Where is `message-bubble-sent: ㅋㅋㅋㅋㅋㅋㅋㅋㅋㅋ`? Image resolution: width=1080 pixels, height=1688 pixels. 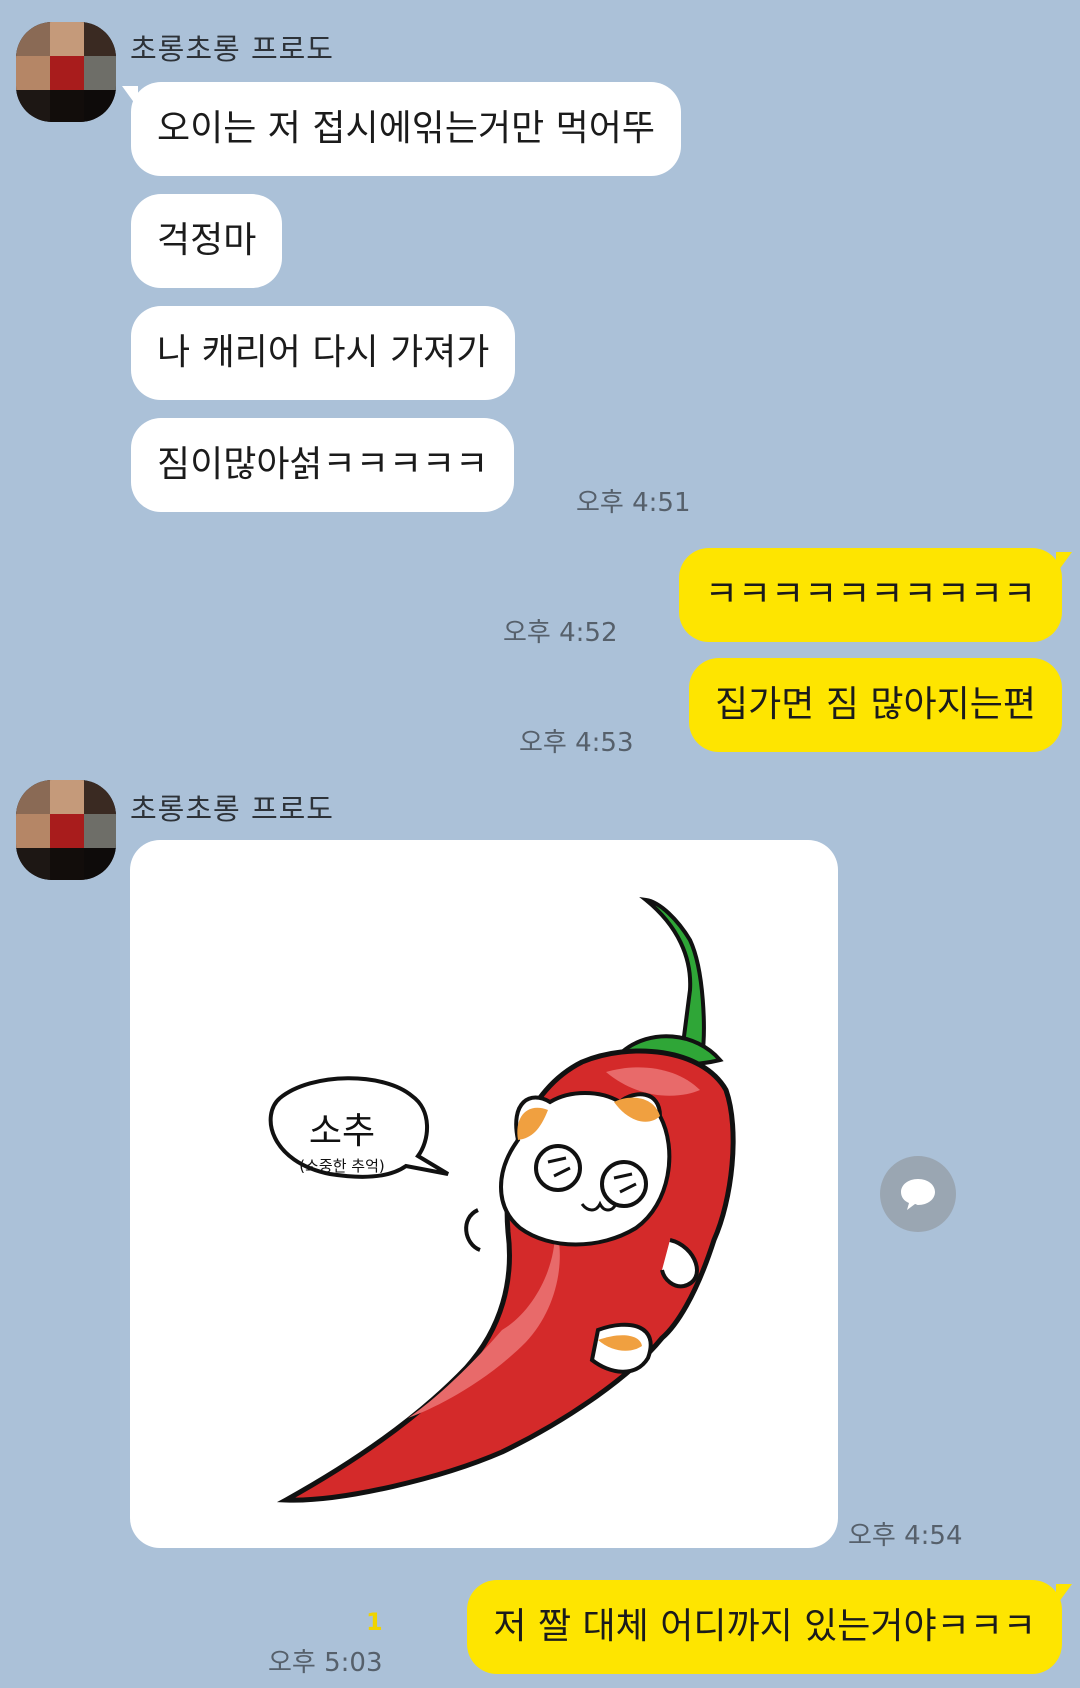
message-bubble-sent: ㅋㅋㅋㅋㅋㅋㅋㅋㅋㅋ is located at coordinates (870, 595).